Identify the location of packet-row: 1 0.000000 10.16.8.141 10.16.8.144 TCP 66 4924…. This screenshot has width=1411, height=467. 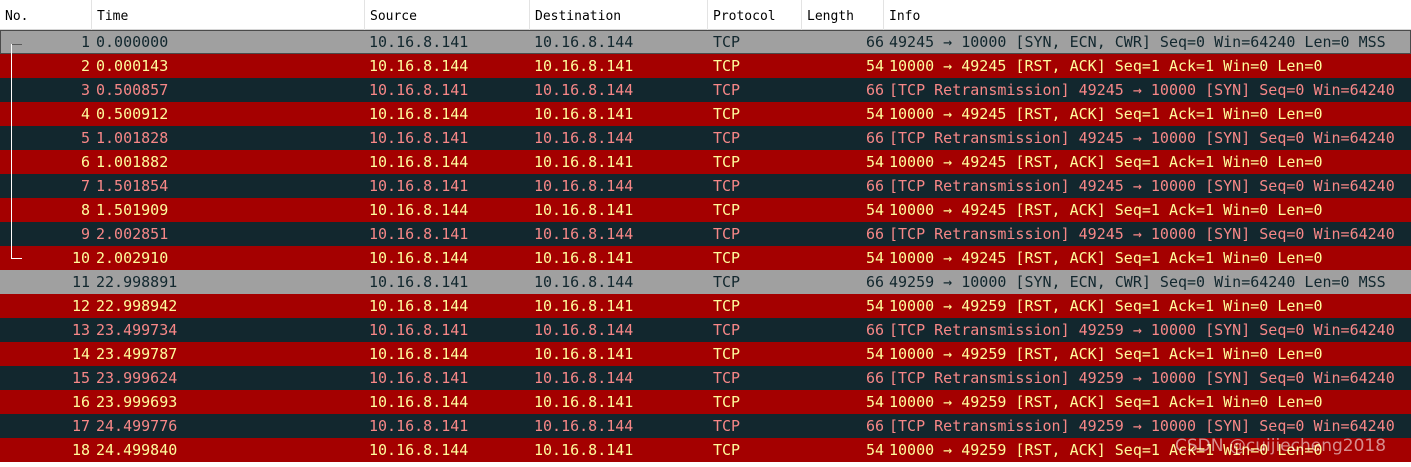
(705, 42).